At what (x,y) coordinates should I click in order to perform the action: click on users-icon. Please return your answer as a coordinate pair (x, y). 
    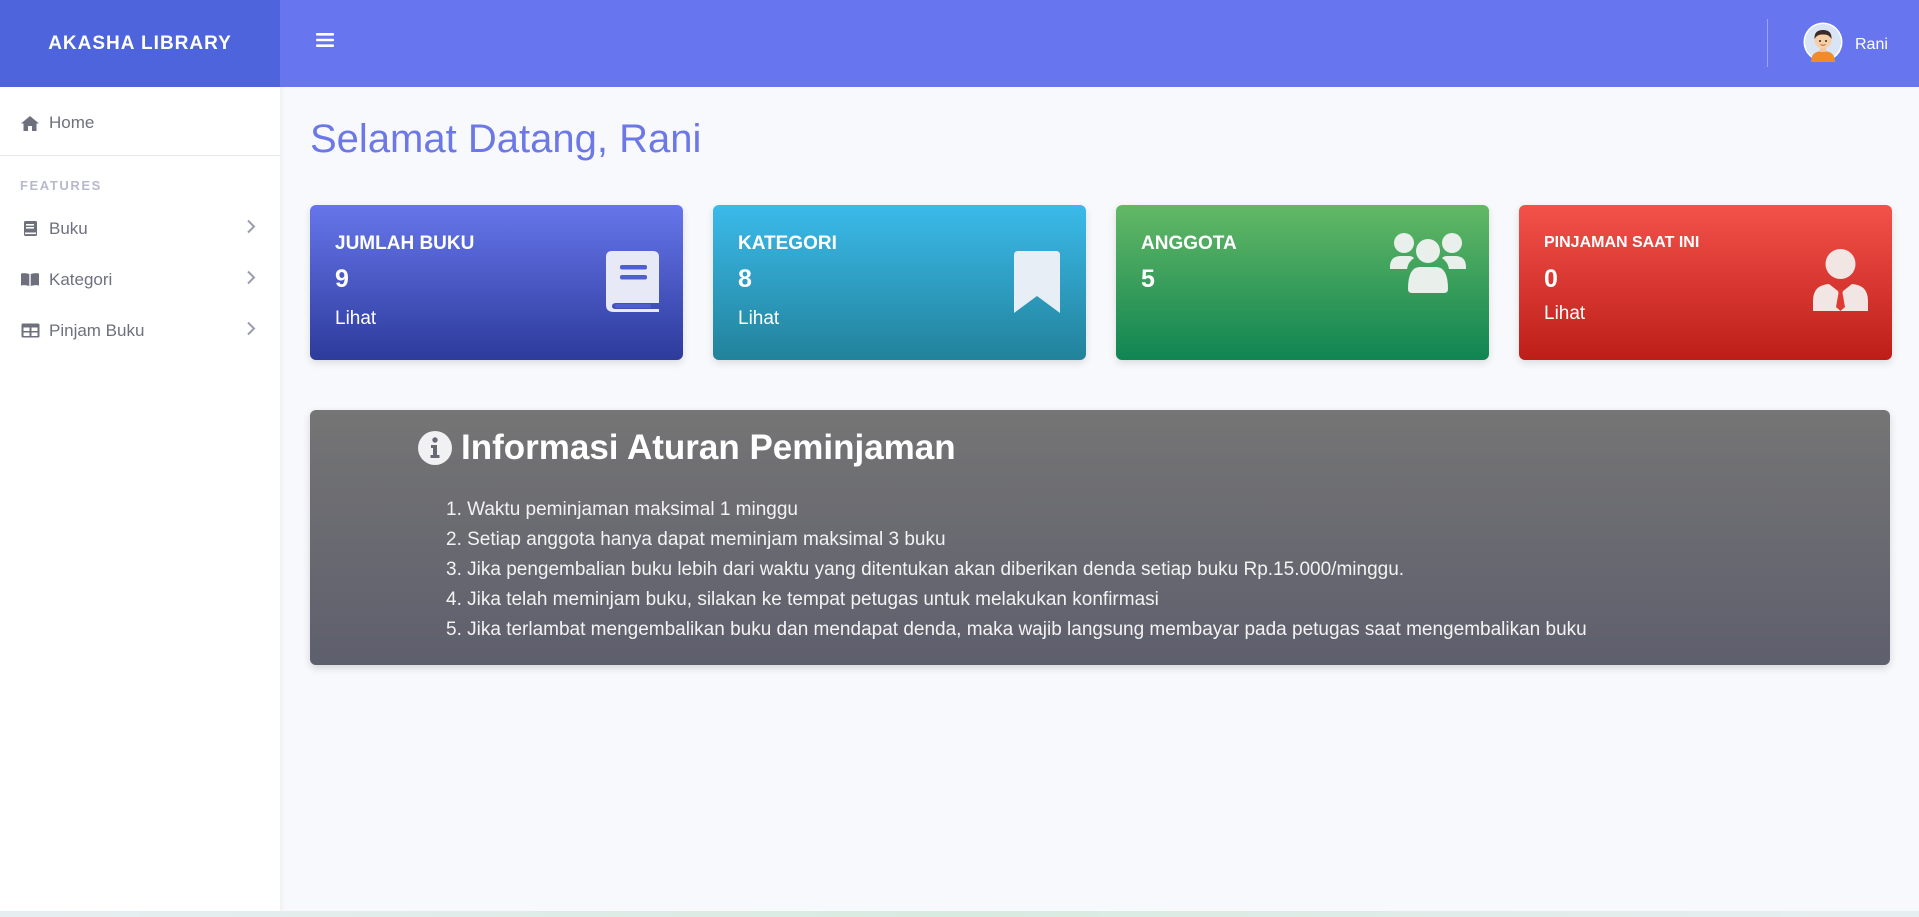
    Looking at the image, I should click on (1428, 264).